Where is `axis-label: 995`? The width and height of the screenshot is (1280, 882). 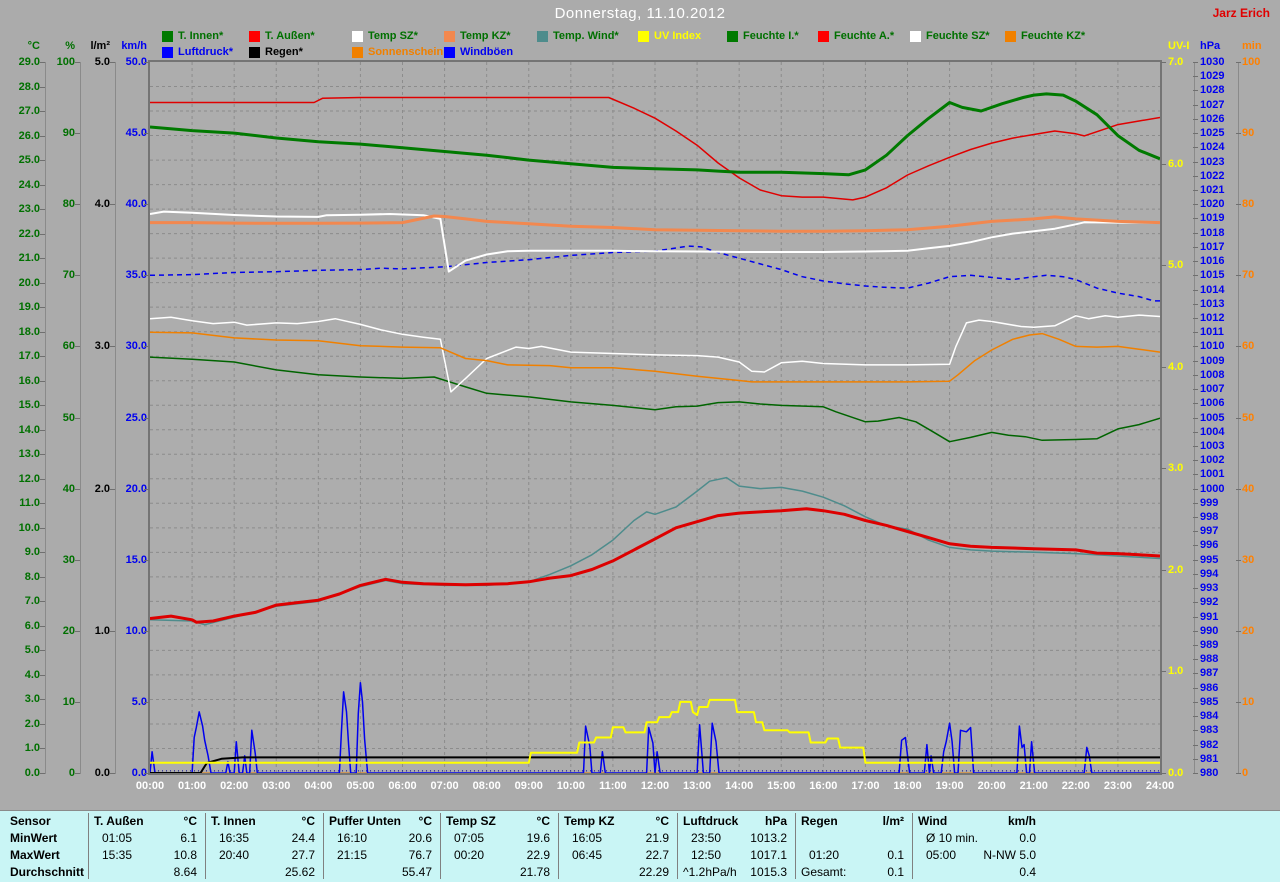
axis-label: 995 is located at coordinates (1209, 559).